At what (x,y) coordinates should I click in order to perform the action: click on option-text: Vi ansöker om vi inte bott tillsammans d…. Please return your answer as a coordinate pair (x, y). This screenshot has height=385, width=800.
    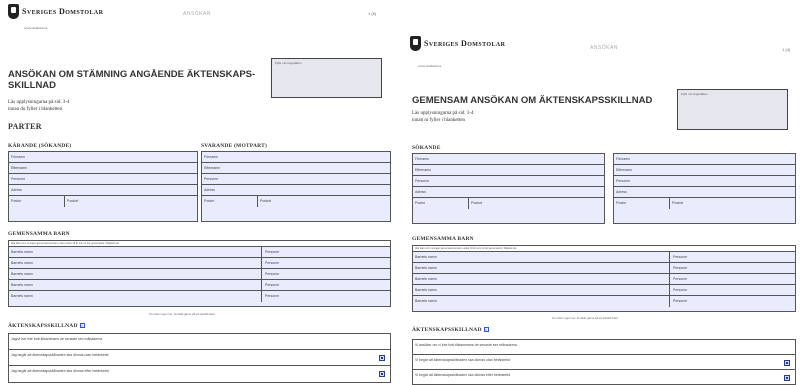
    Looking at the image, I should click on (466, 345).